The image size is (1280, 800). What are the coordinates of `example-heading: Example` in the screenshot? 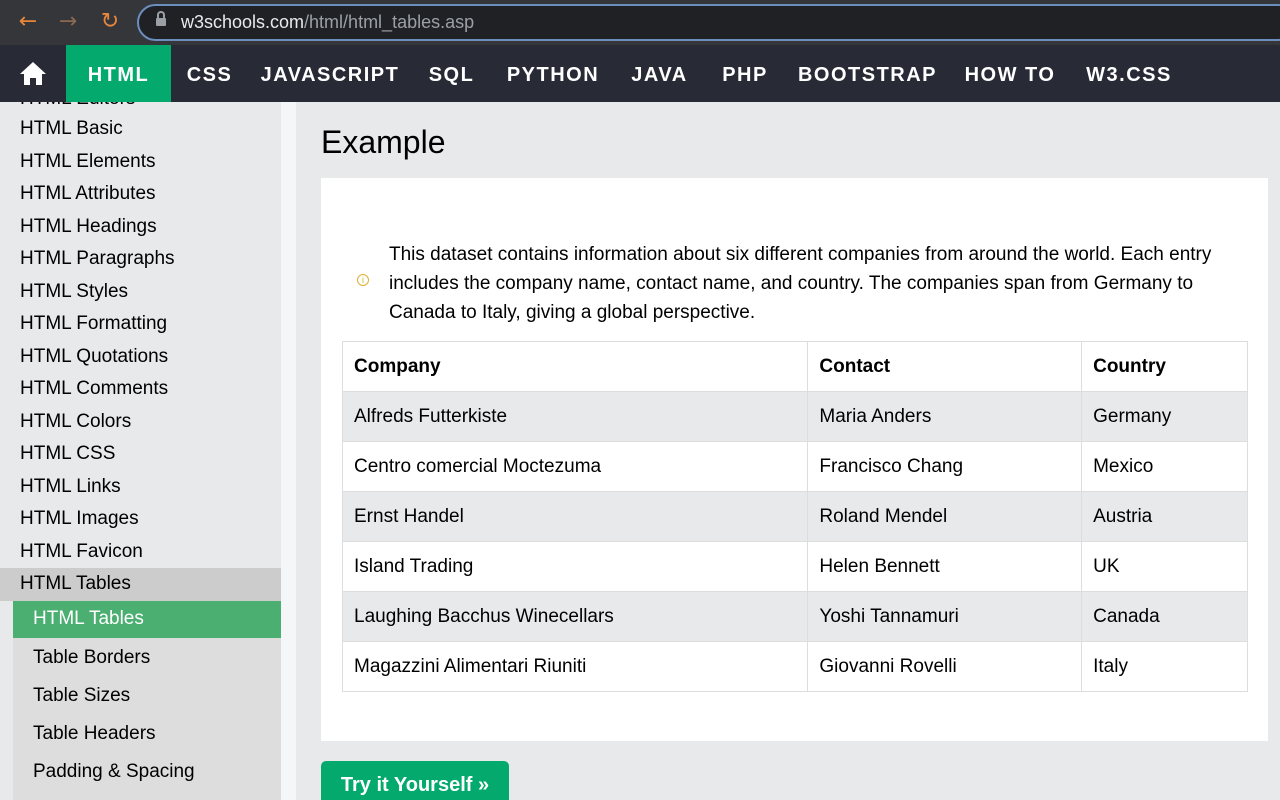 It's located at (383, 142).